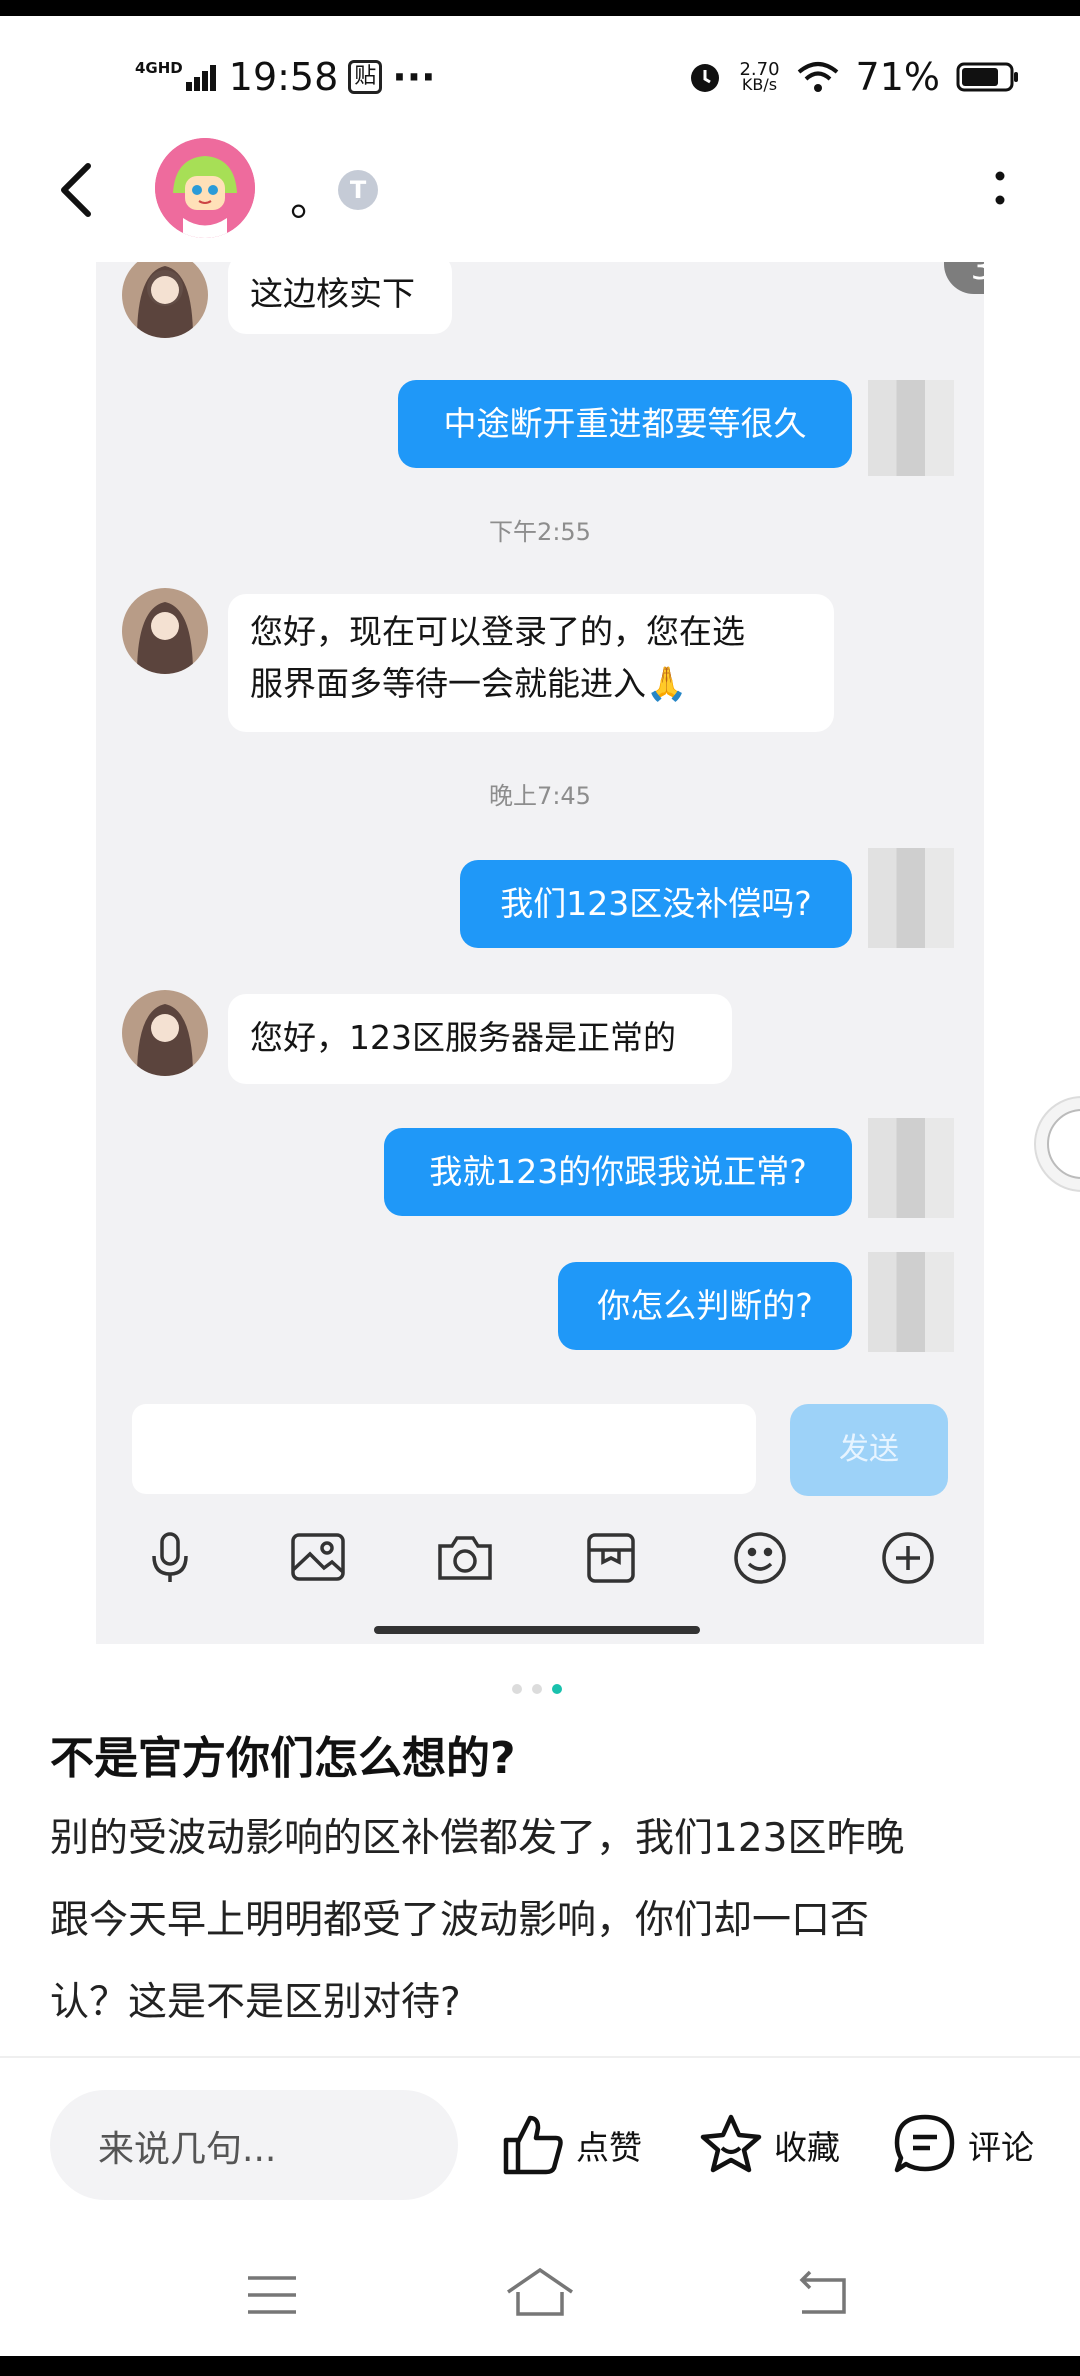  Describe the element at coordinates (531, 663) in the screenshot. I see `message-incoming: 您好，现在可以登录了的，您在选 服界面多等待一会就能进入🙏` at that location.